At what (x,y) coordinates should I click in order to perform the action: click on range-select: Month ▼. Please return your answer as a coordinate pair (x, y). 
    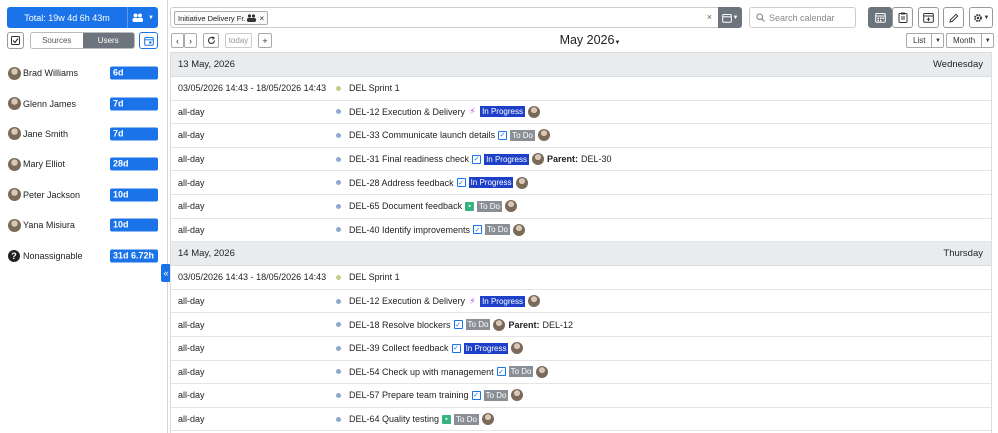
    Looking at the image, I should click on (970, 40).